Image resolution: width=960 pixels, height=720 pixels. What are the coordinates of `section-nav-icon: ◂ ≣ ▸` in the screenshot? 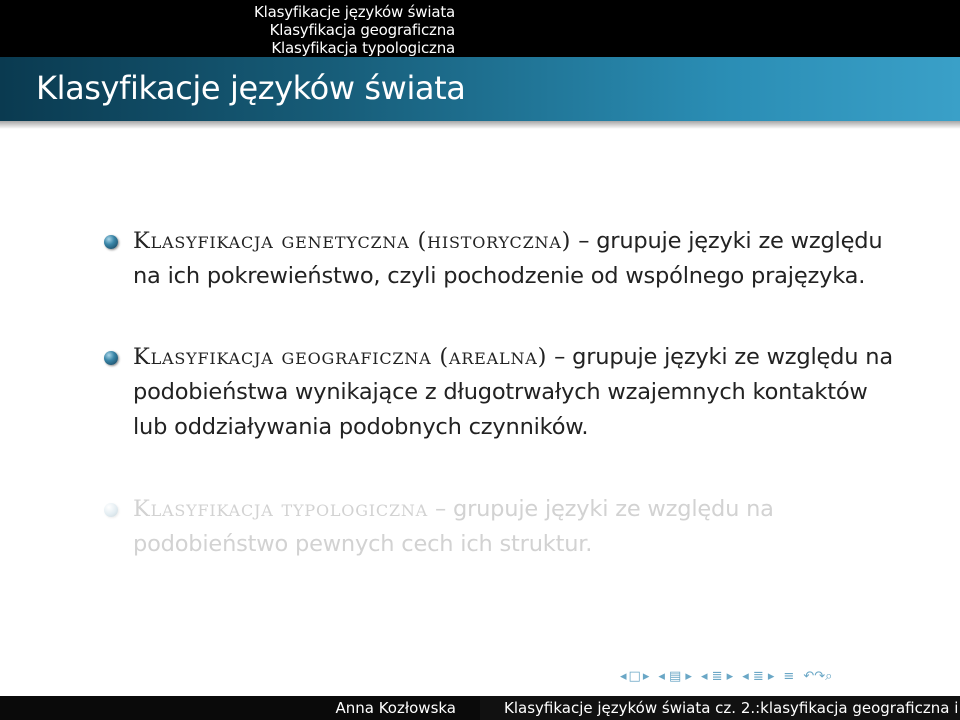 It's located at (717, 677).